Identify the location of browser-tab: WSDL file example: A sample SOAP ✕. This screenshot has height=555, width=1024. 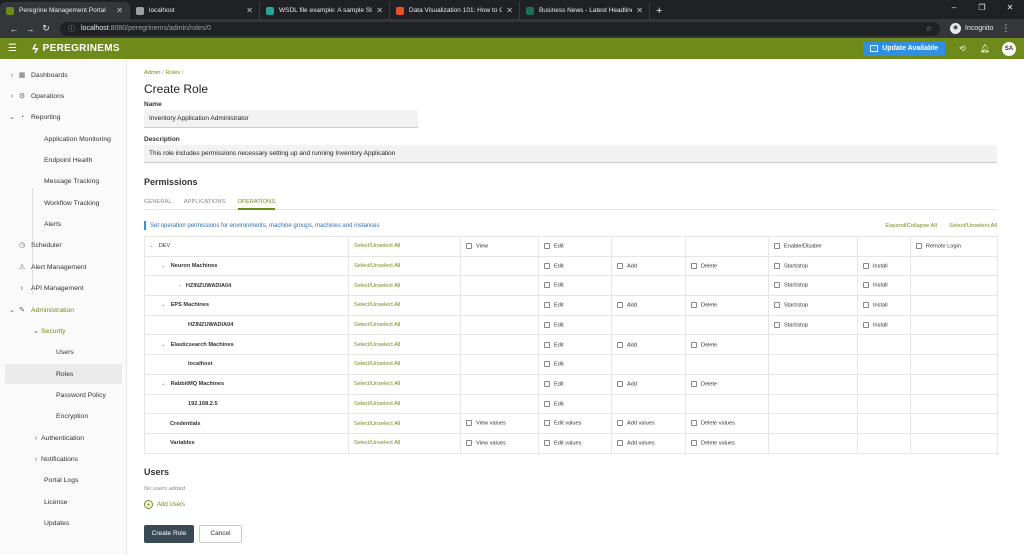
(325, 10).